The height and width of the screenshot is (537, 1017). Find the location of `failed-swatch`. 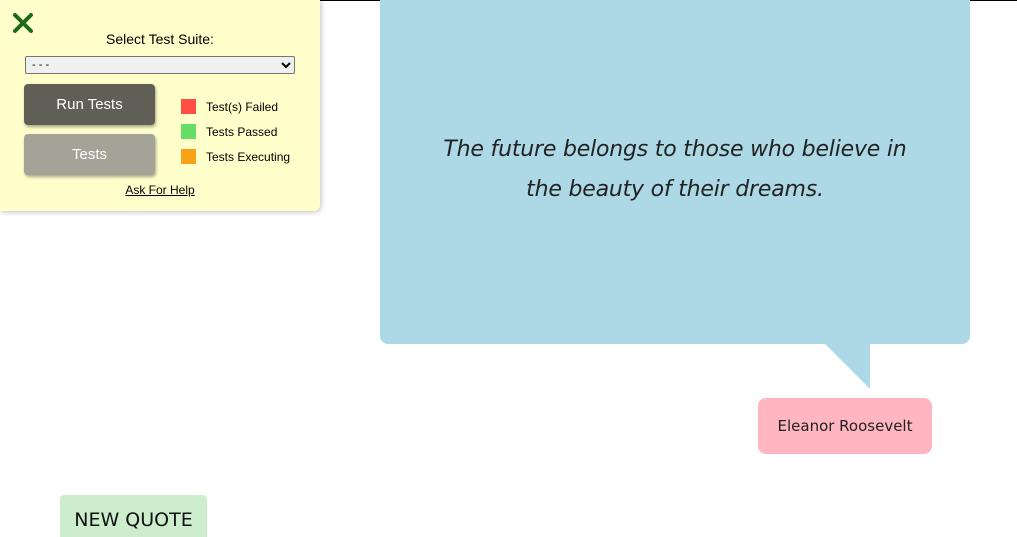

failed-swatch is located at coordinates (188, 106).